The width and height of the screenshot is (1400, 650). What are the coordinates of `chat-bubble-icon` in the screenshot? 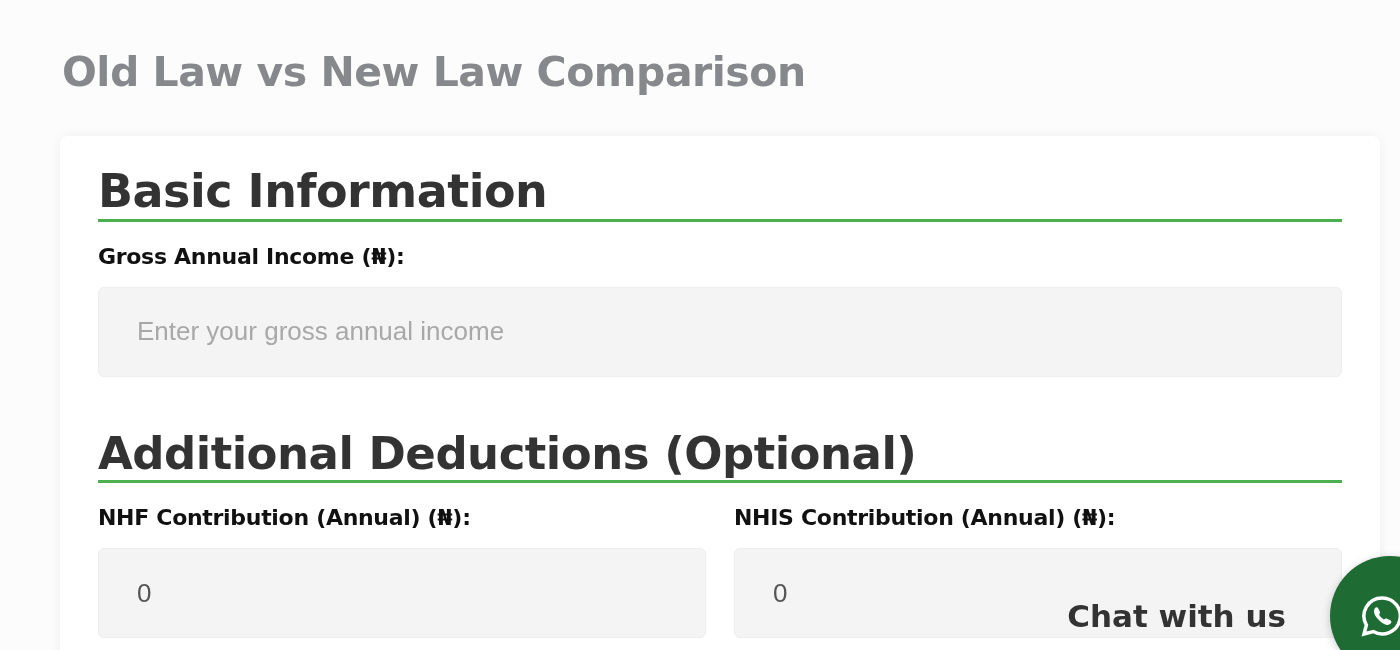 It's located at (1380, 616).